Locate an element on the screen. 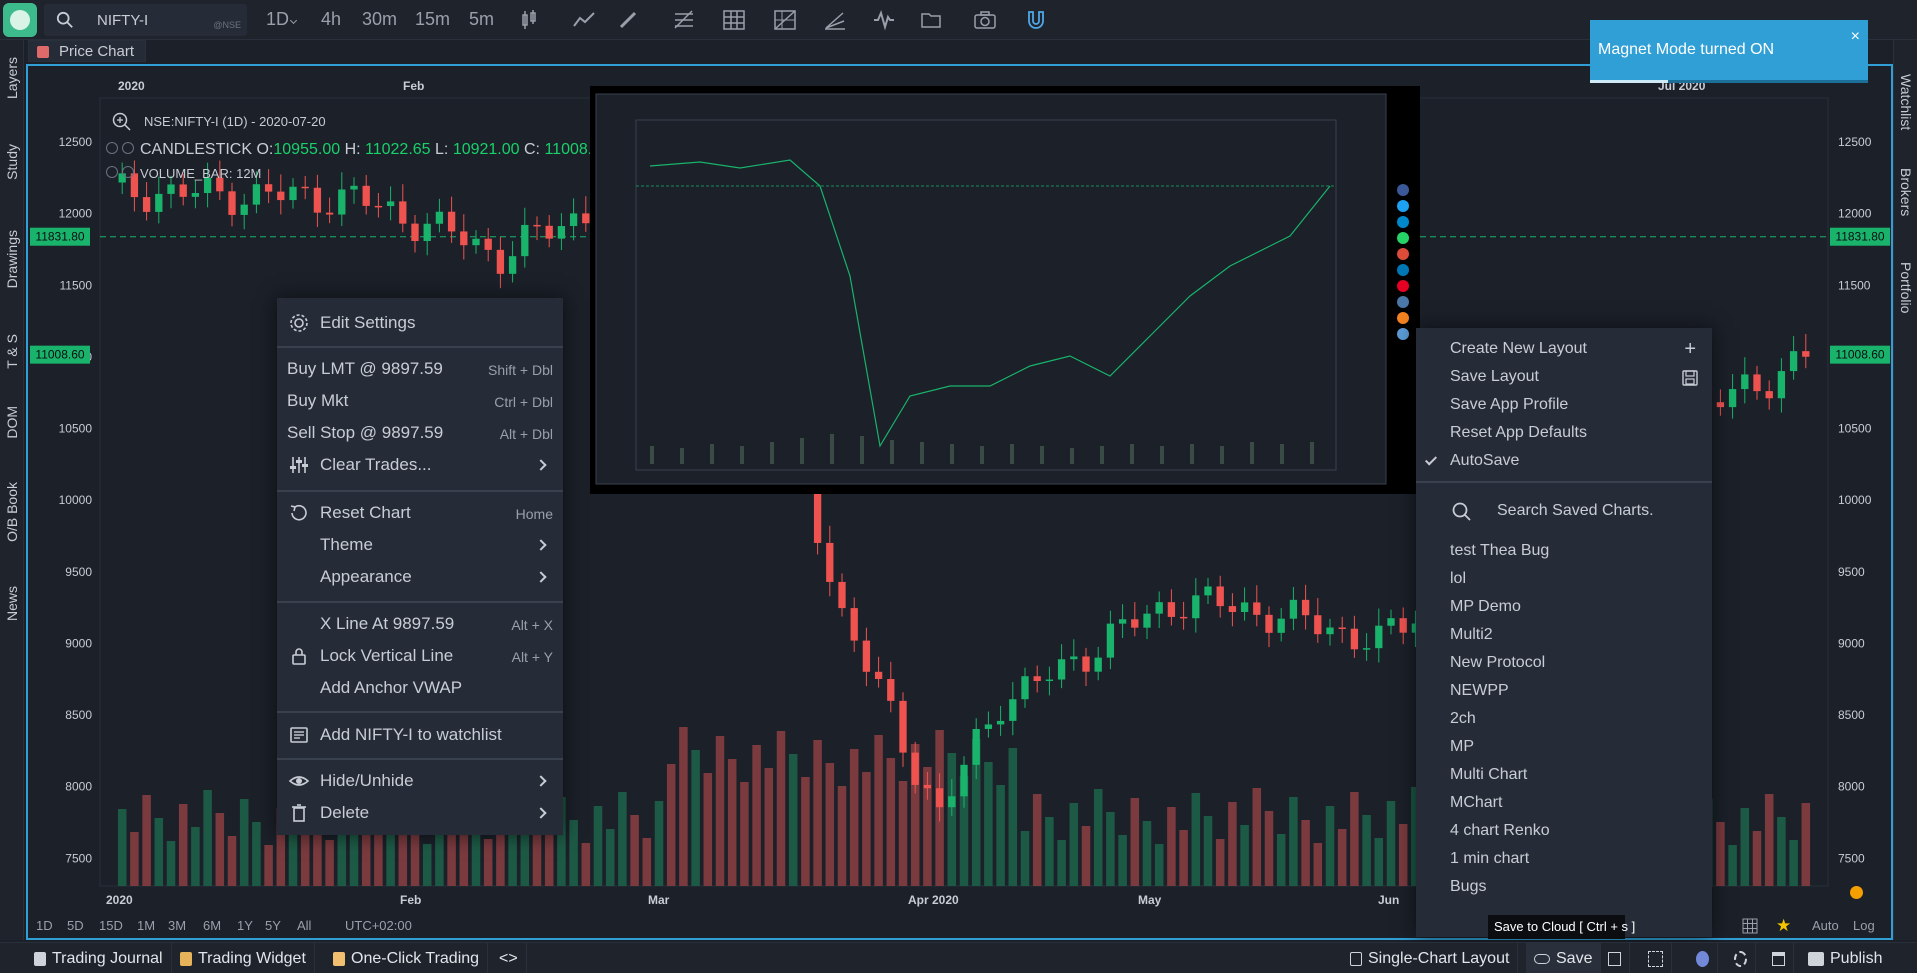 The width and height of the screenshot is (1917, 973). range-button: 15D is located at coordinates (111, 925).